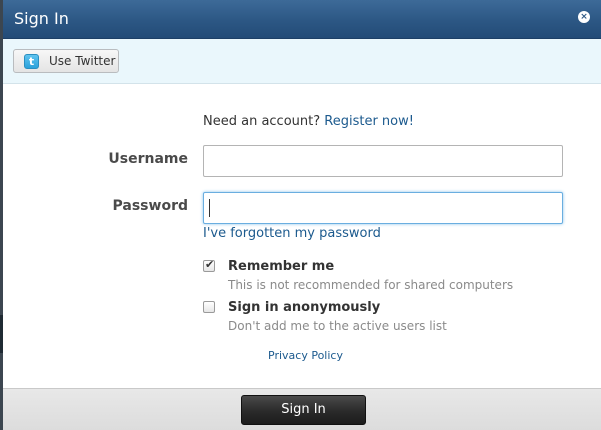 The image size is (601, 430). Describe the element at coordinates (302, 19) in the screenshot. I see `dialog-titlebar: Sign In ×` at that location.